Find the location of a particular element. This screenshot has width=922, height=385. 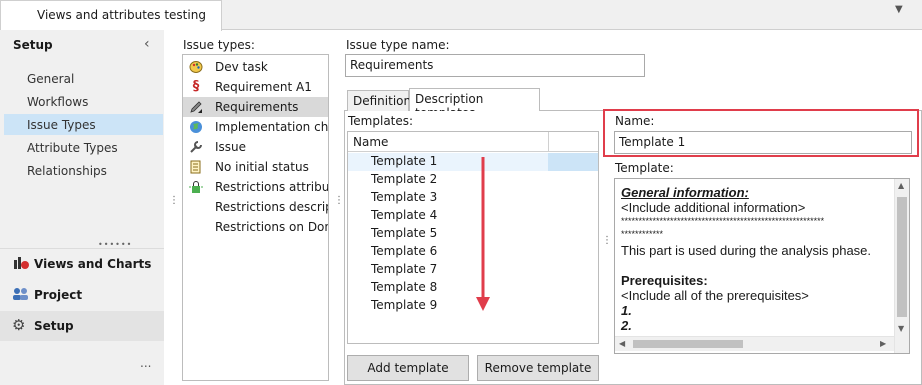

globe-icon is located at coordinates (196, 127).